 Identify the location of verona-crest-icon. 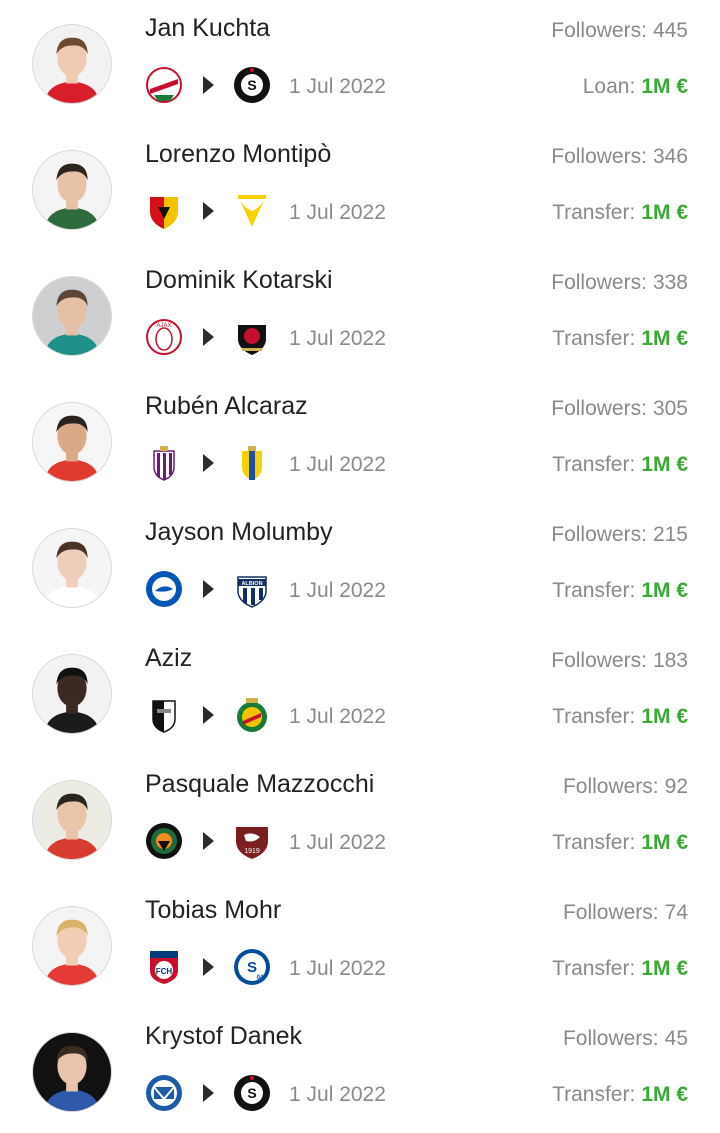
(252, 211).